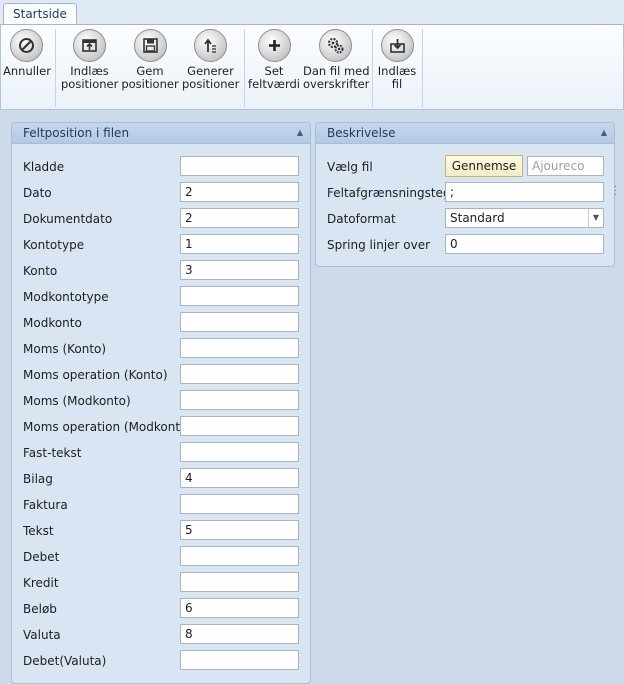 This screenshot has height=684, width=624. I want to click on field-row: Faktura, so click(163, 505).